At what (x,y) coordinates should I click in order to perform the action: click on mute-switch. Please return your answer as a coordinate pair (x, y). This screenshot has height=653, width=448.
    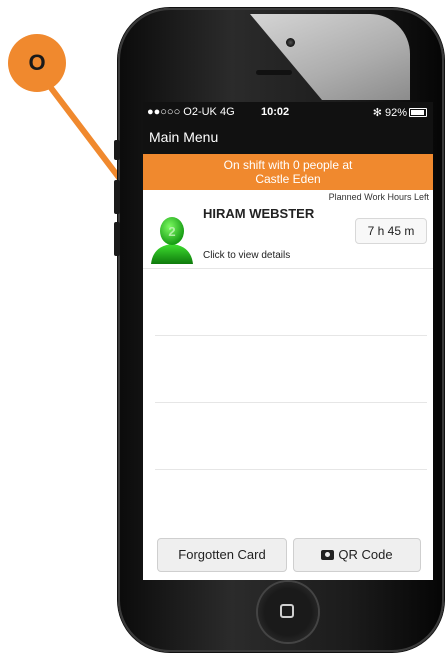
    Looking at the image, I should click on (117, 150).